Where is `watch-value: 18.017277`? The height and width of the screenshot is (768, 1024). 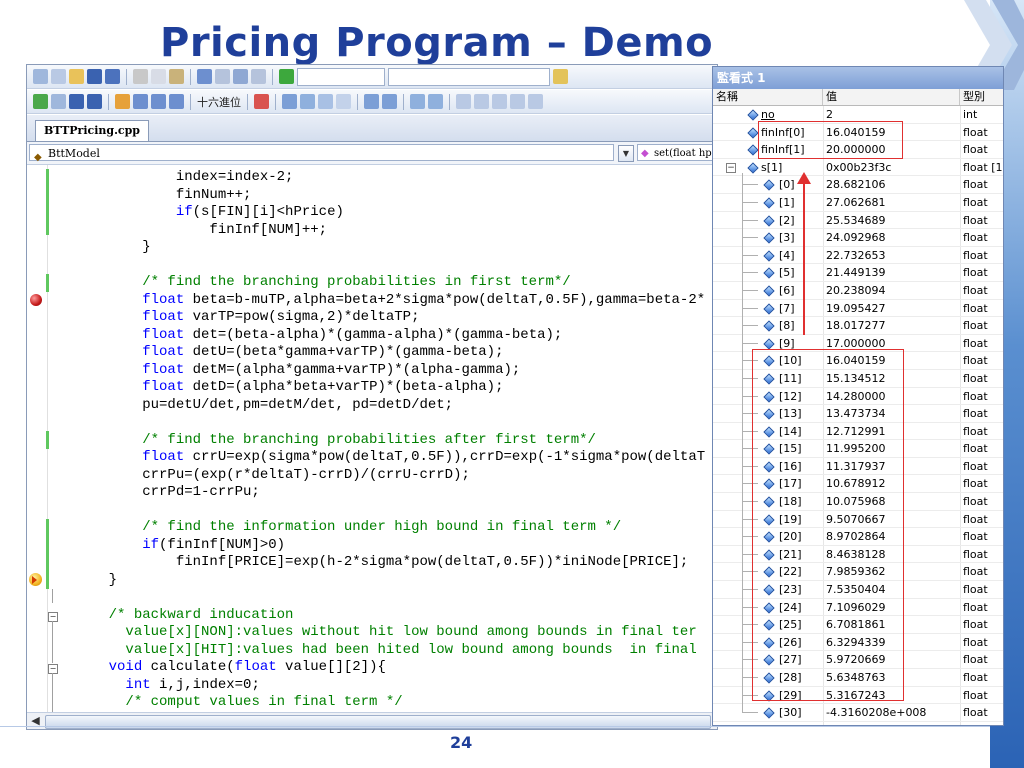
watch-value: 18.017277 is located at coordinates (856, 326).